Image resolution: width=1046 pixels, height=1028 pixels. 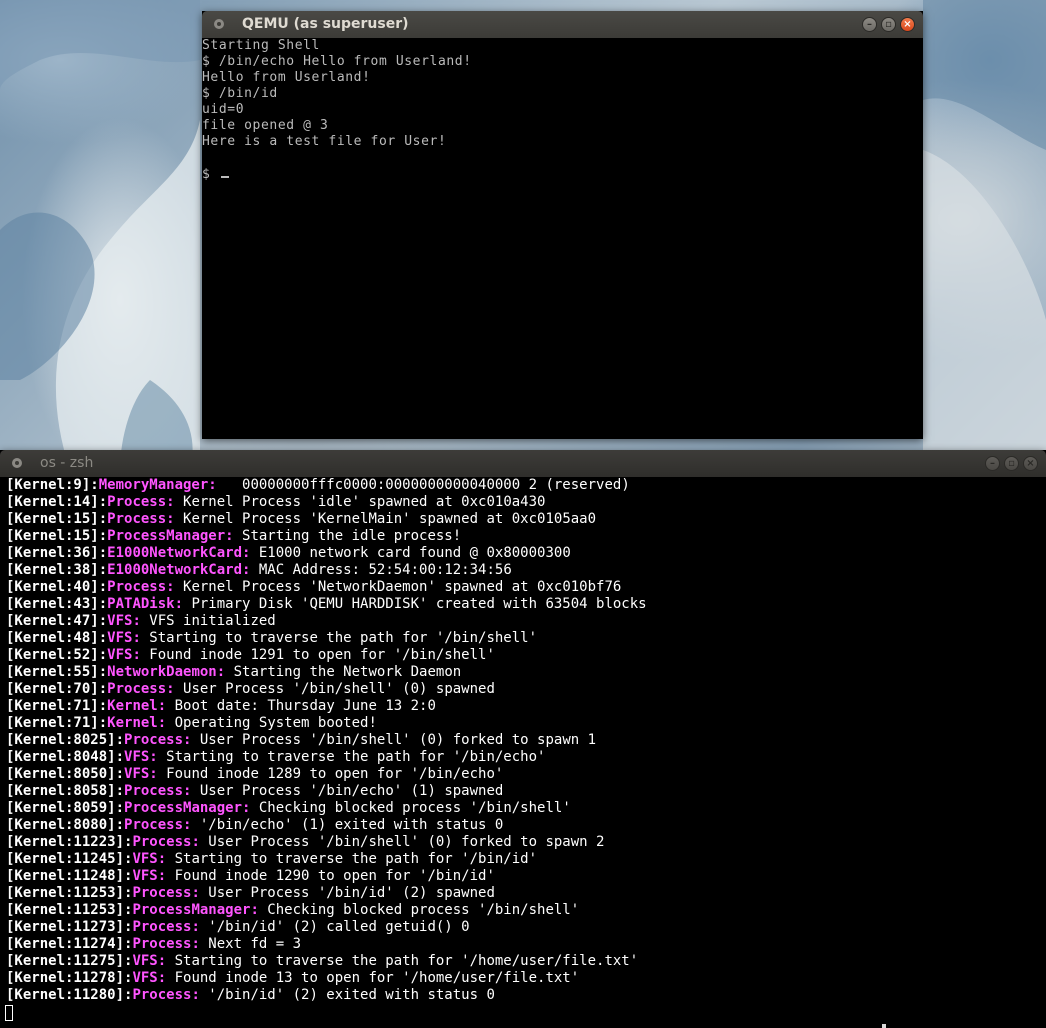 I want to click on log-module: E1000NetworkCard:, so click(x=179, y=553).